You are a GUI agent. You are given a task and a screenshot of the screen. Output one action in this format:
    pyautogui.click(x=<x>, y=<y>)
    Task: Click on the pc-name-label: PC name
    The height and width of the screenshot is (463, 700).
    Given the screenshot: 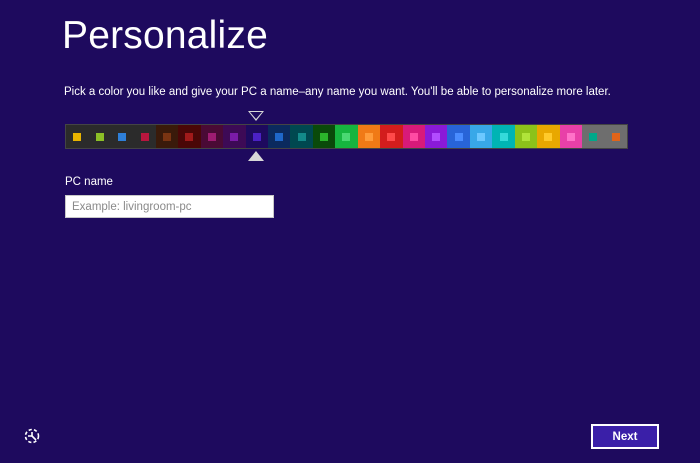 What is the action you would take?
    pyautogui.click(x=89, y=182)
    